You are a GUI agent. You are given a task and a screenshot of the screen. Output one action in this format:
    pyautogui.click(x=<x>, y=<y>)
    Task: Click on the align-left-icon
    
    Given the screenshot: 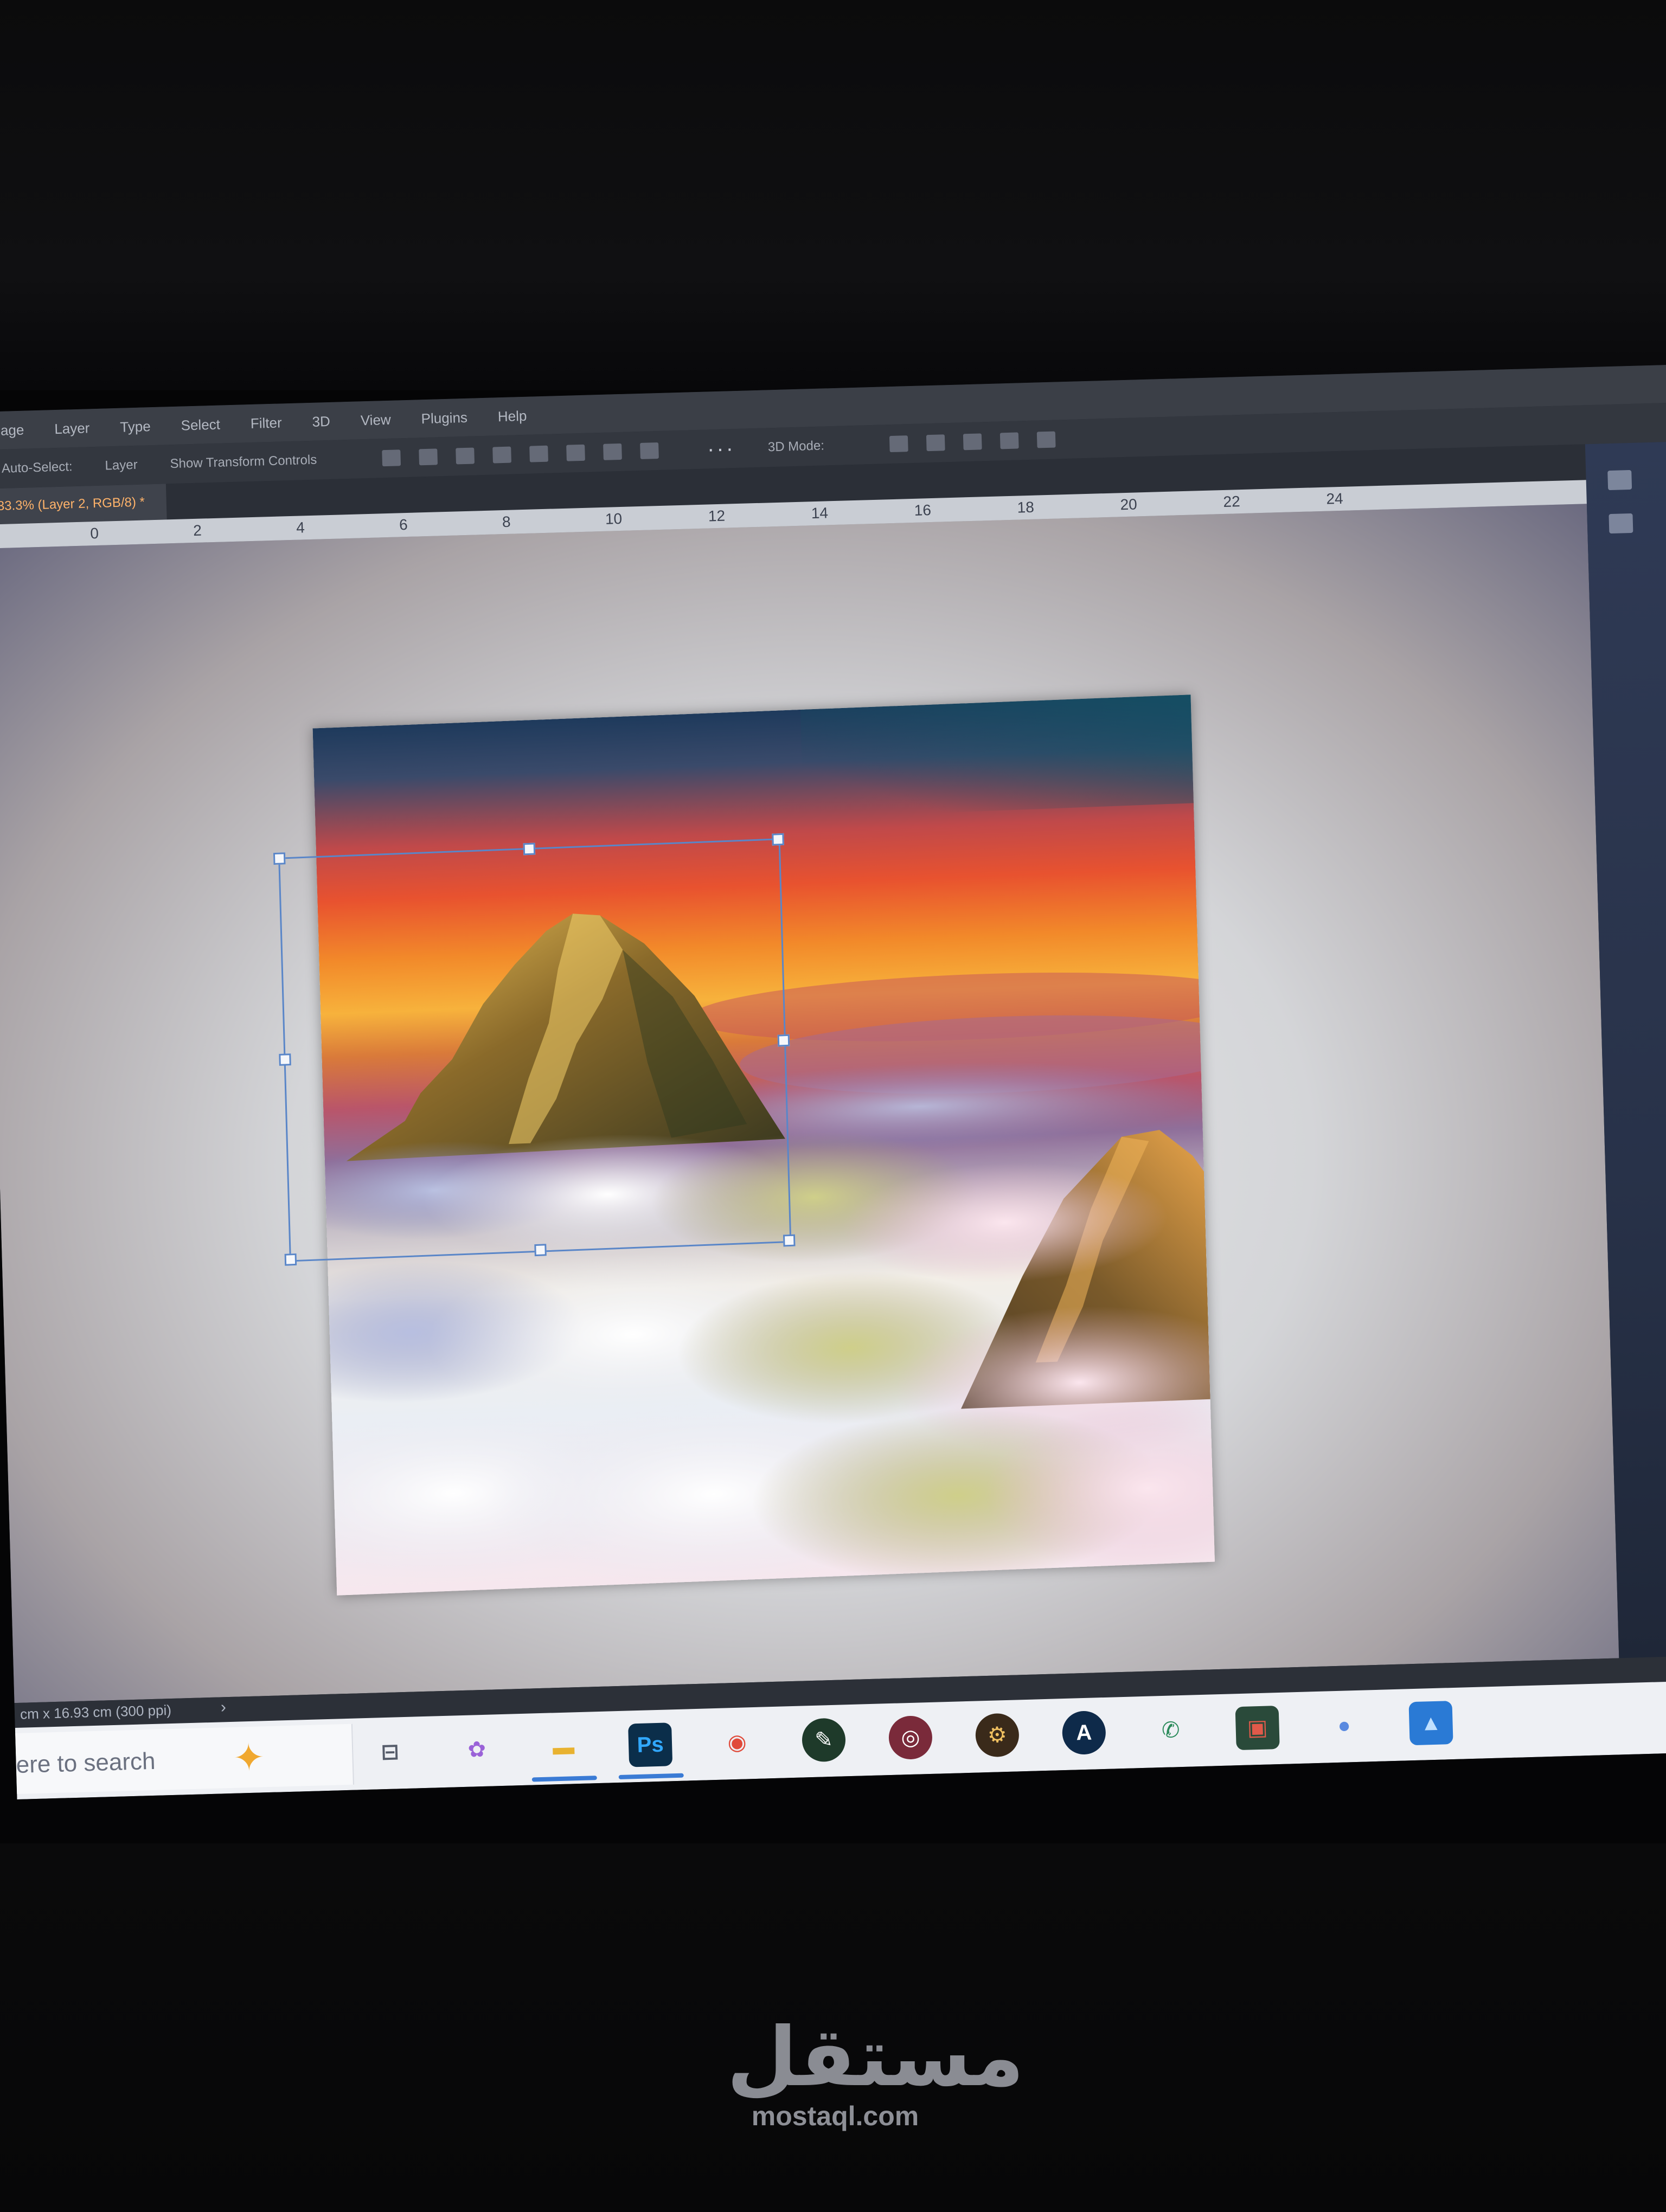 What is the action you would take?
    pyautogui.click(x=391, y=458)
    